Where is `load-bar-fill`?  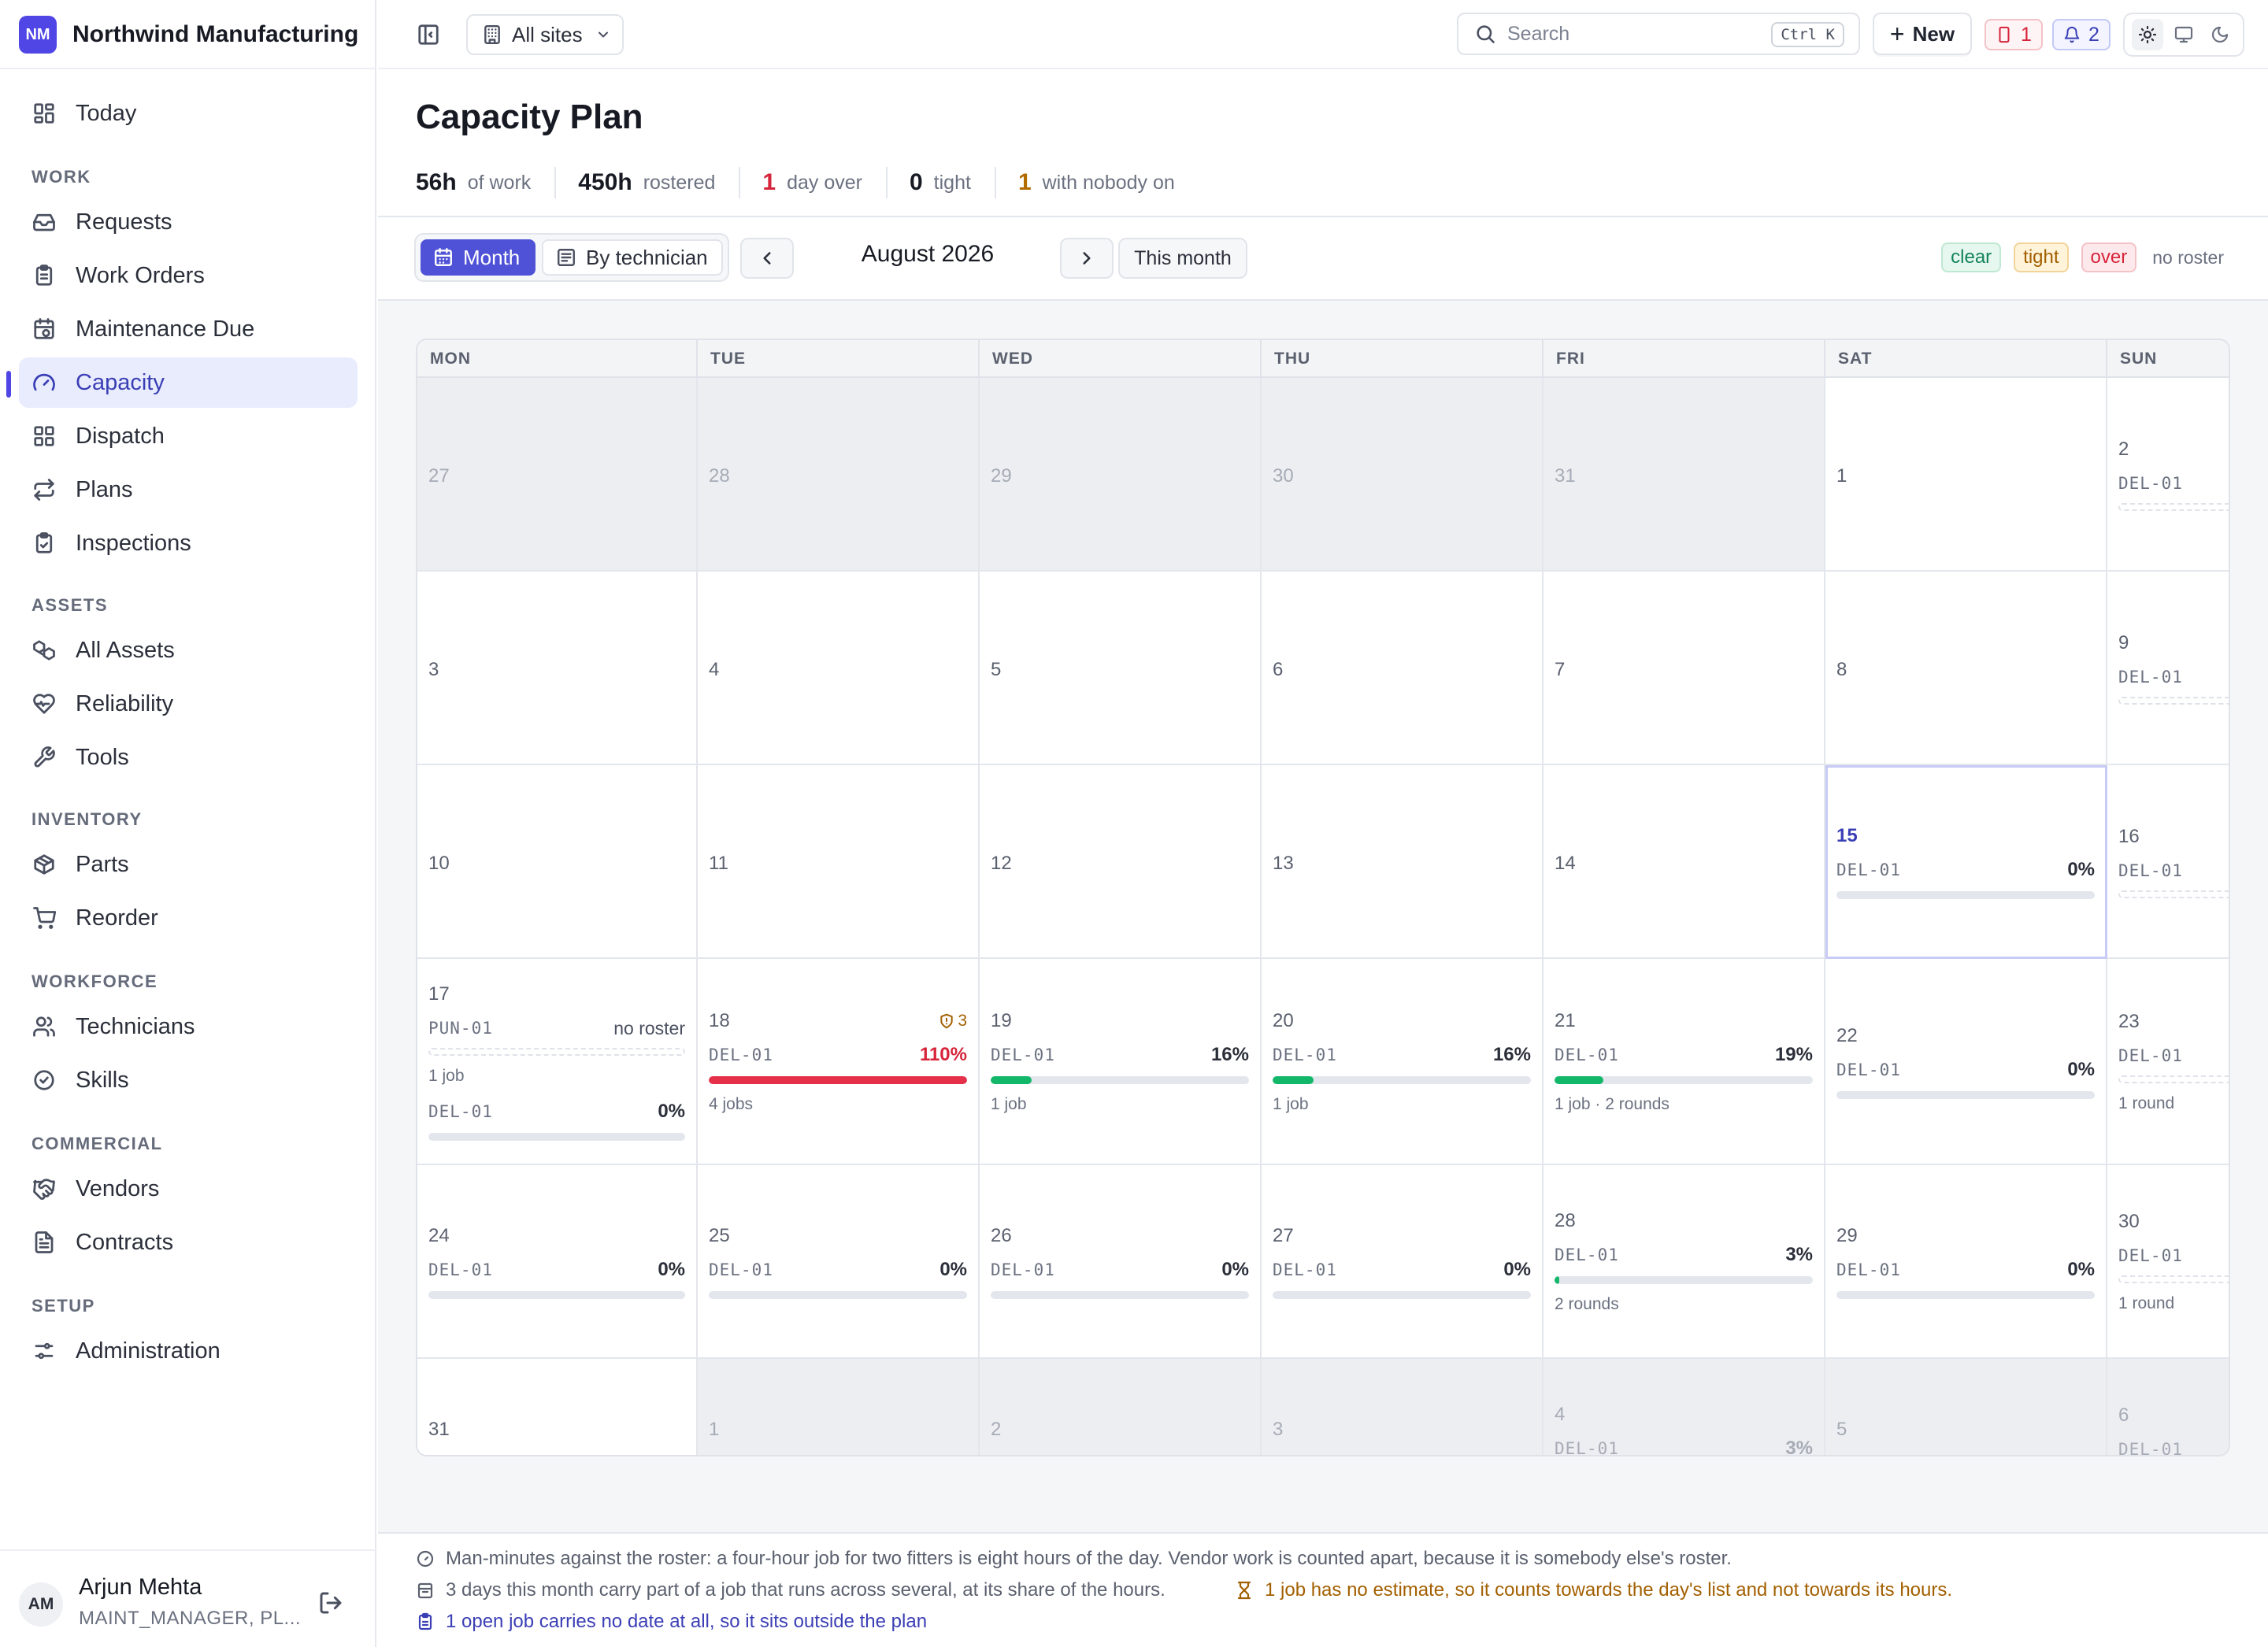 load-bar-fill is located at coordinates (1557, 1280).